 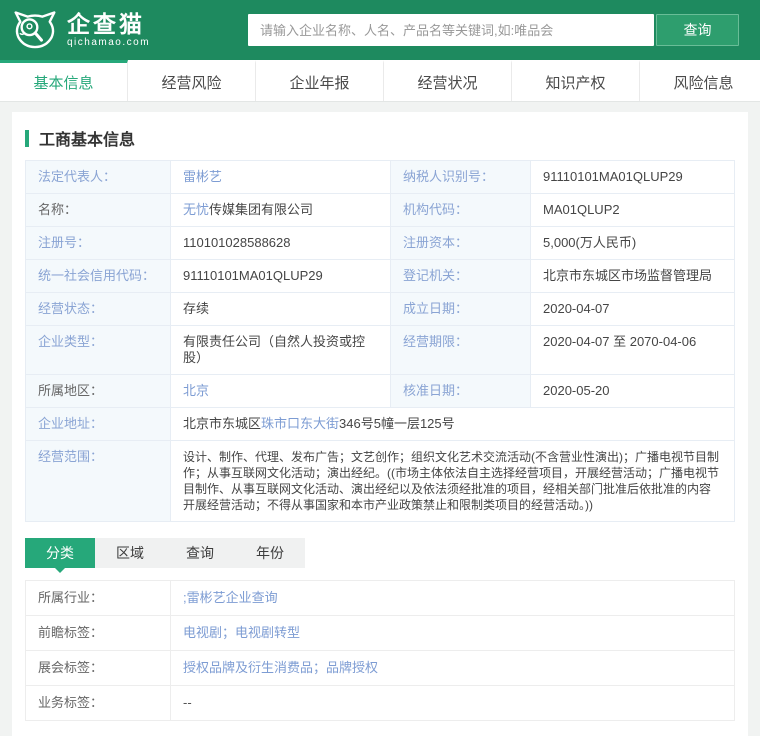 What do you see at coordinates (397, 423) in the screenshot?
I see `value-text: 346号5幢一层125号` at bounding box center [397, 423].